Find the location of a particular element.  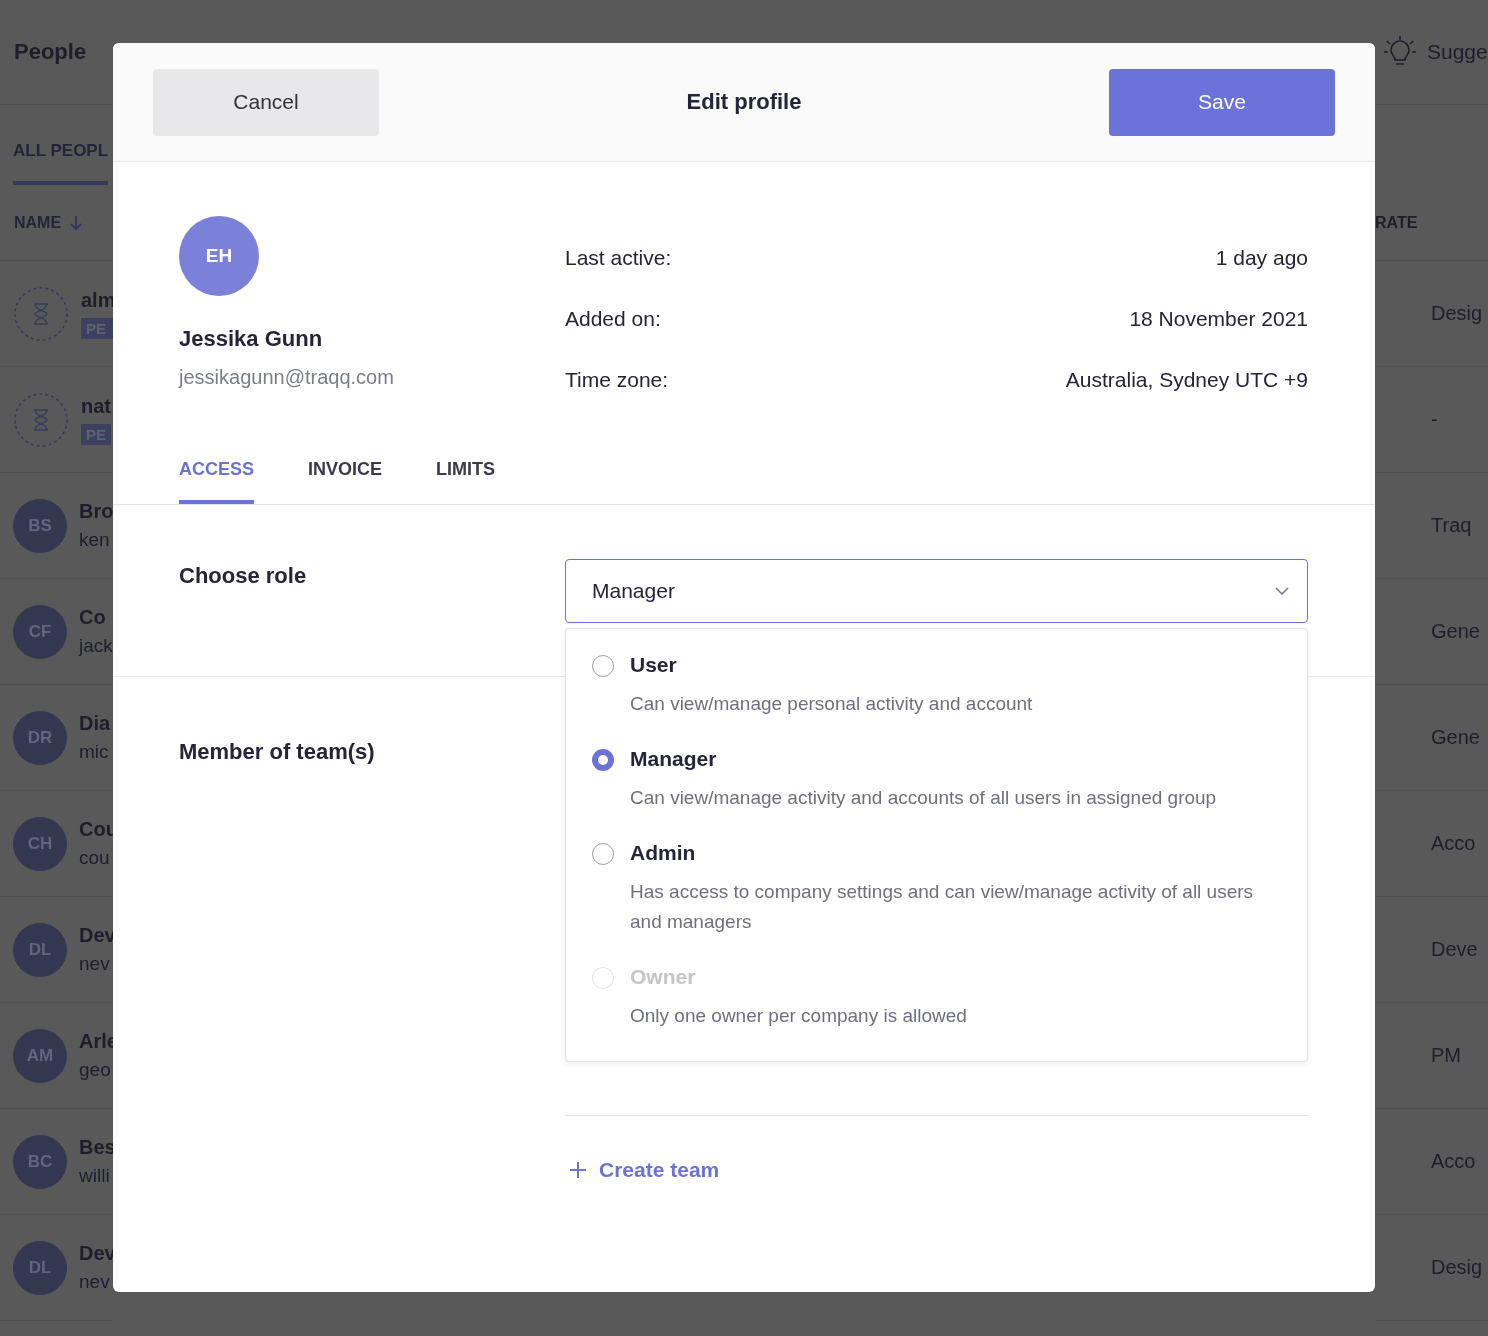

detail-label: Last active: is located at coordinates (618, 258).